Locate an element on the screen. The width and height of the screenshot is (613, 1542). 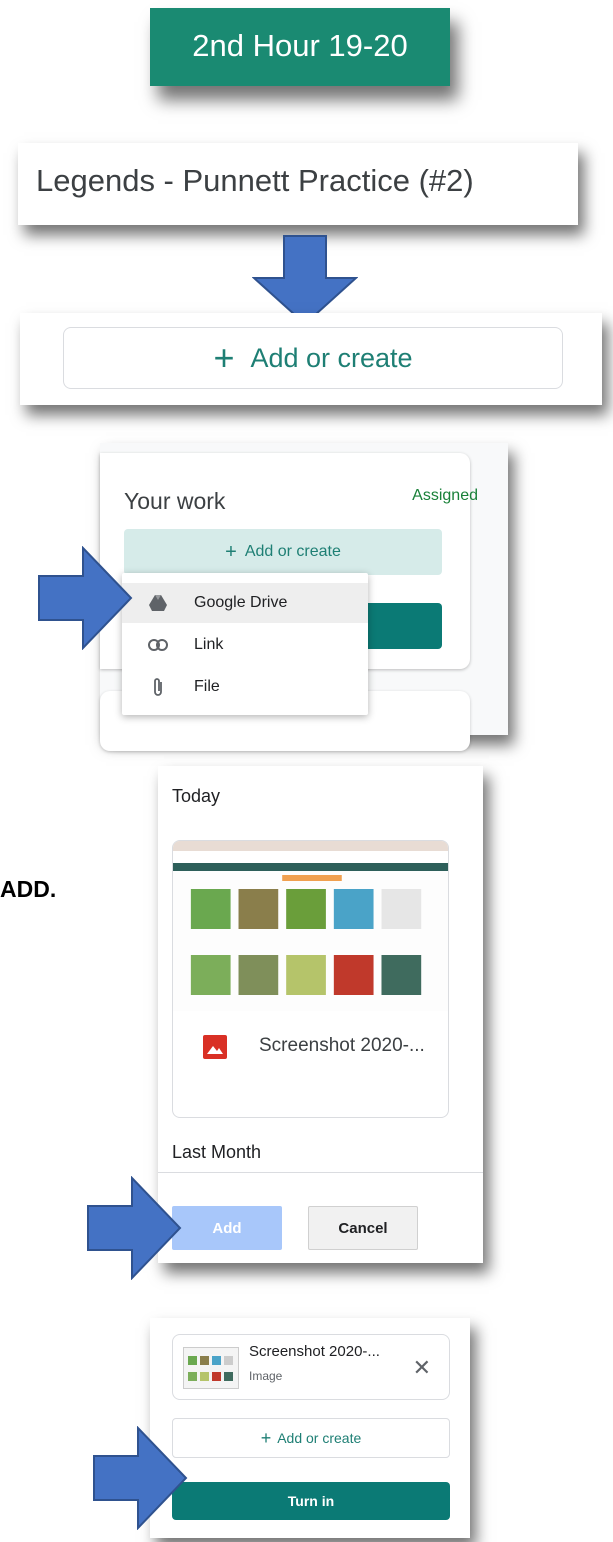
class-title: 2nd Hour 19-20 is located at coordinates (300, 45).